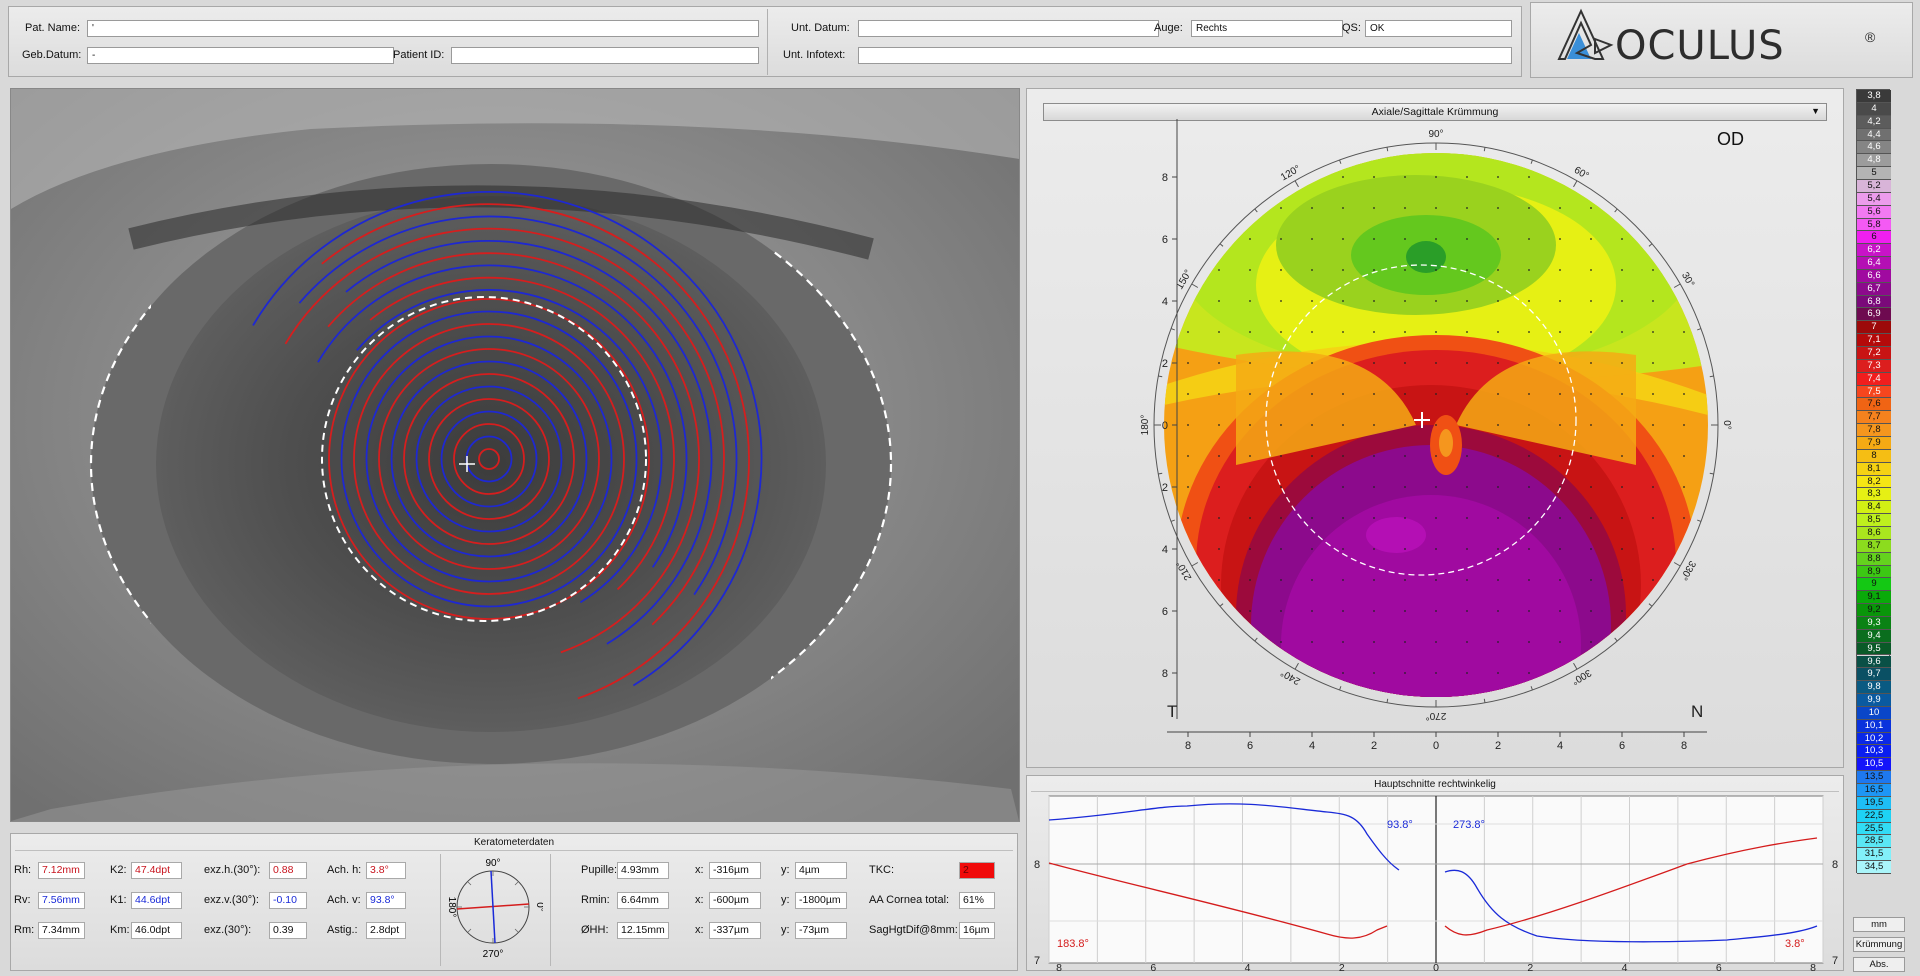  Describe the element at coordinates (1874, 713) in the screenshot. I see `scale-step: 10` at that location.